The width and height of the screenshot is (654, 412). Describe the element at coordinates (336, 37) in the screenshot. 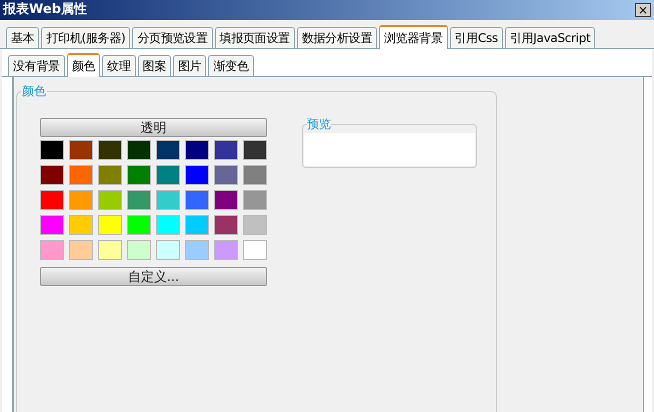

I see `tab: 数据分析设置` at that location.